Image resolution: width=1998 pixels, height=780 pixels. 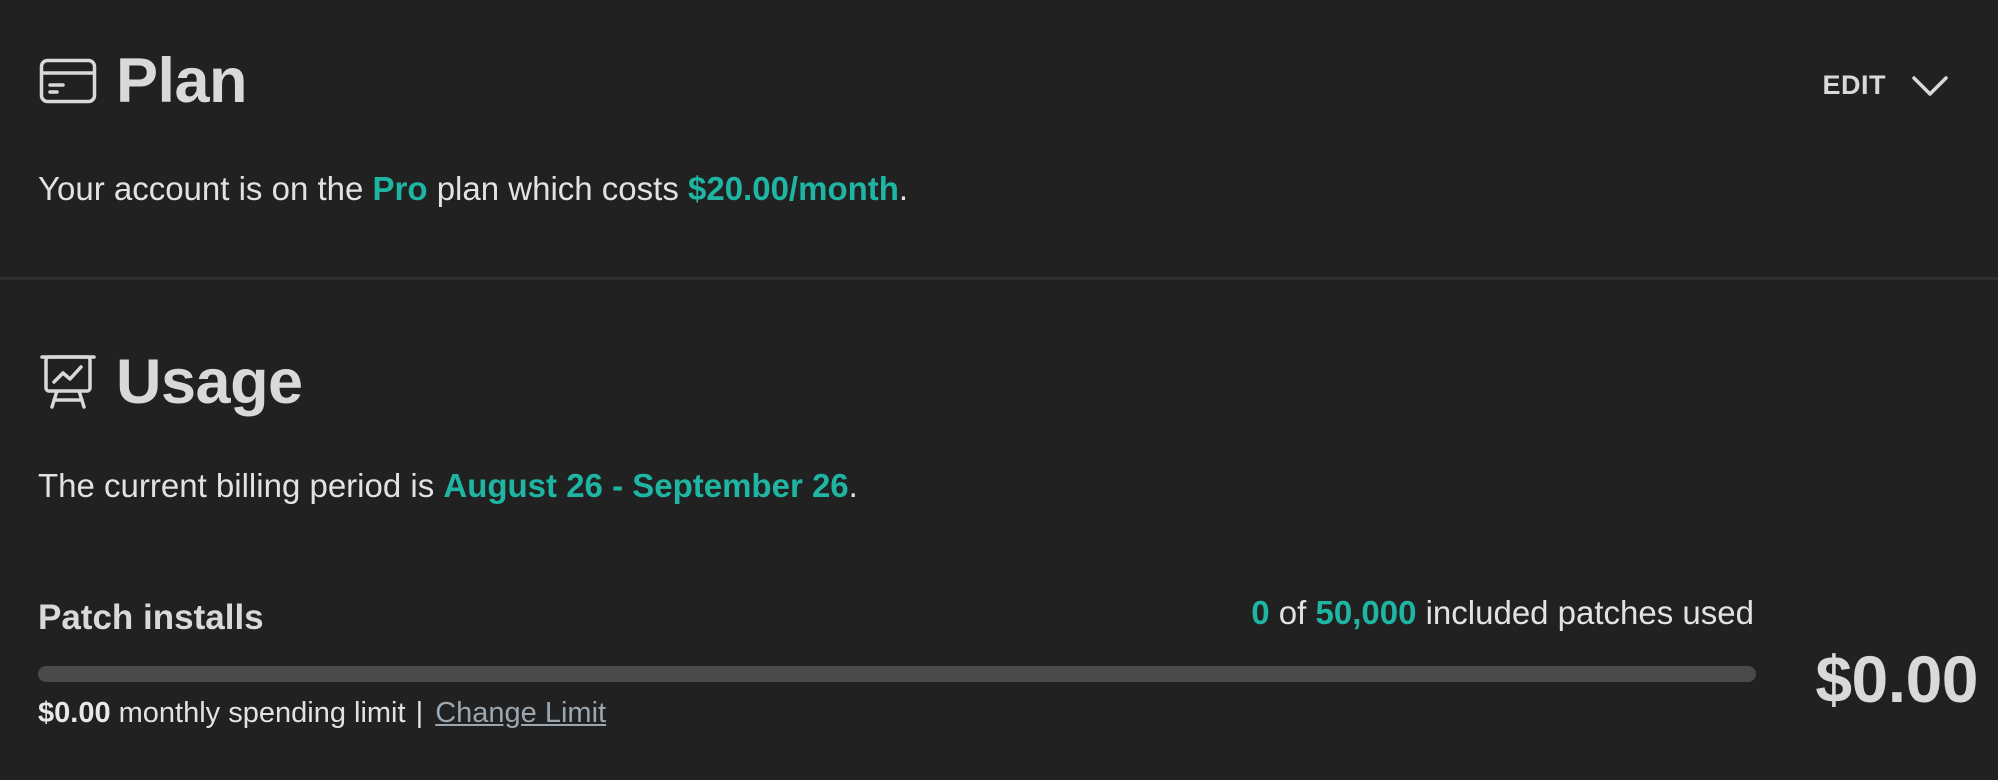 I want to click on usage-header: Usage, so click(x=170, y=382).